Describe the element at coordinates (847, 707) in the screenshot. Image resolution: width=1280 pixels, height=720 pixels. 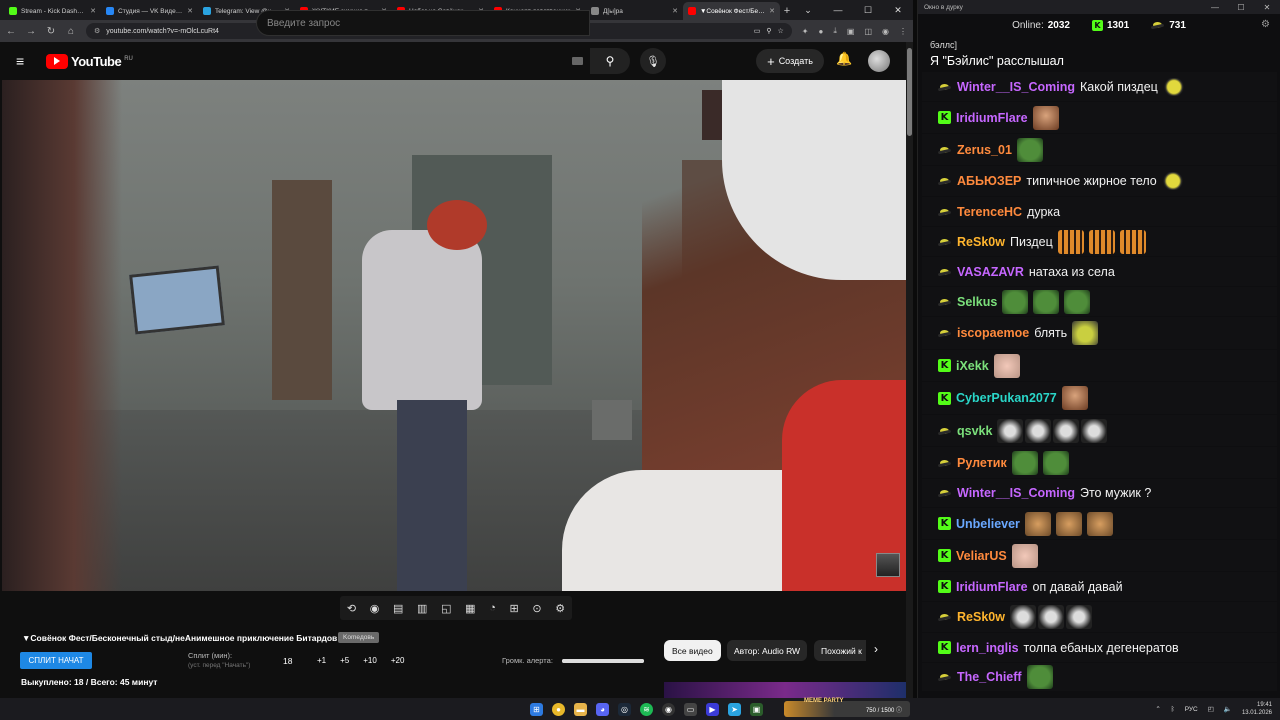
I see `meme-party-widget: MEME PARTY 750 / 1500 ⓘ` at that location.